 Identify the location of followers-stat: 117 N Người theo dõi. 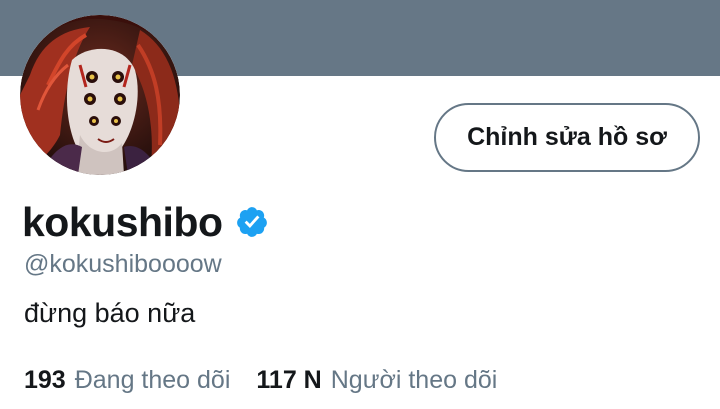
(376, 380).